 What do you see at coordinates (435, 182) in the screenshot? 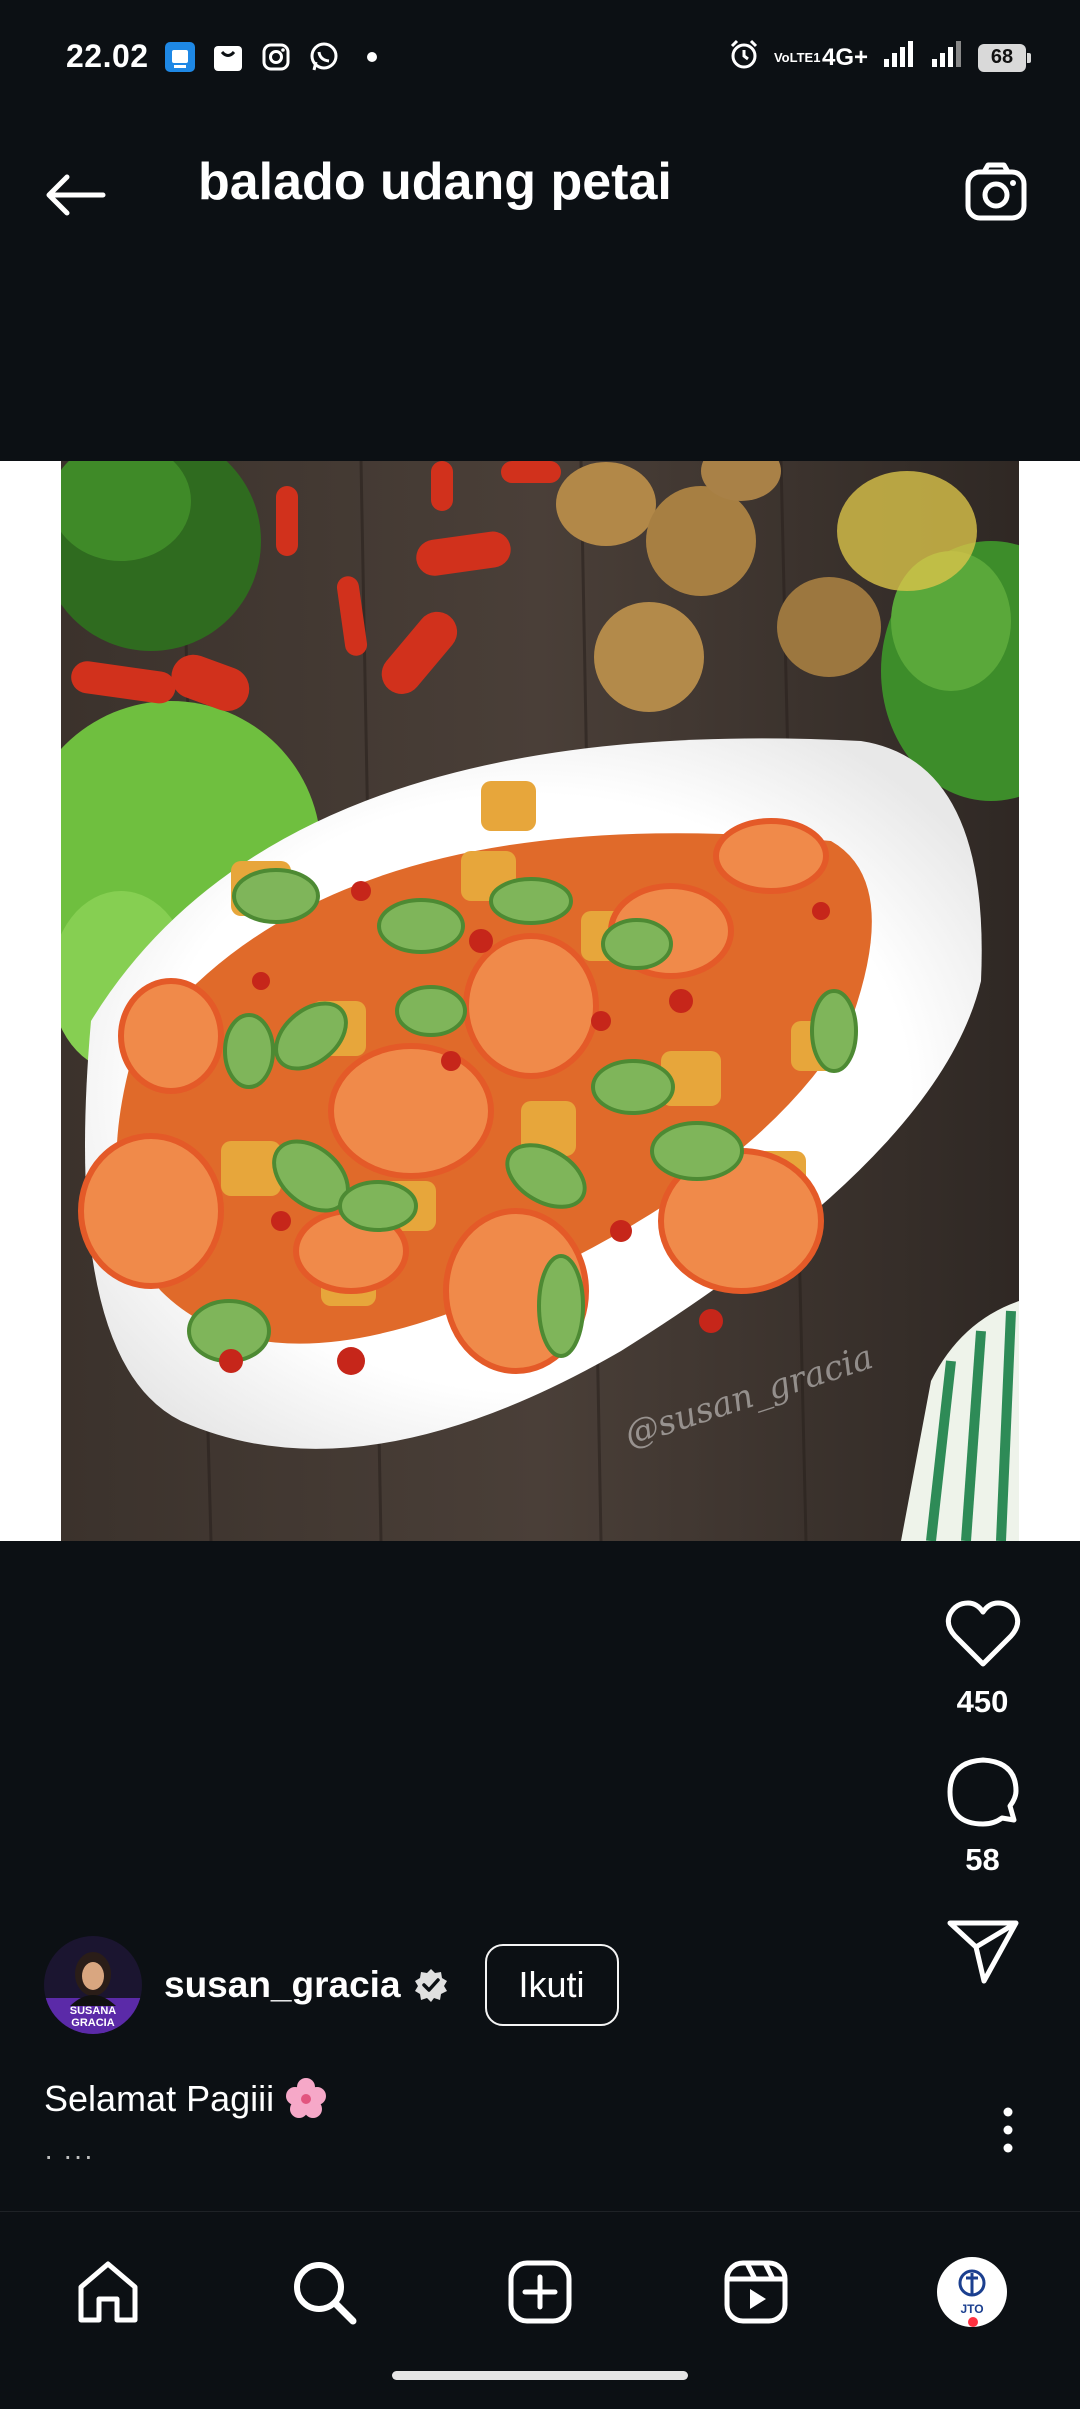
I see `page-title: balado udang petai` at bounding box center [435, 182].